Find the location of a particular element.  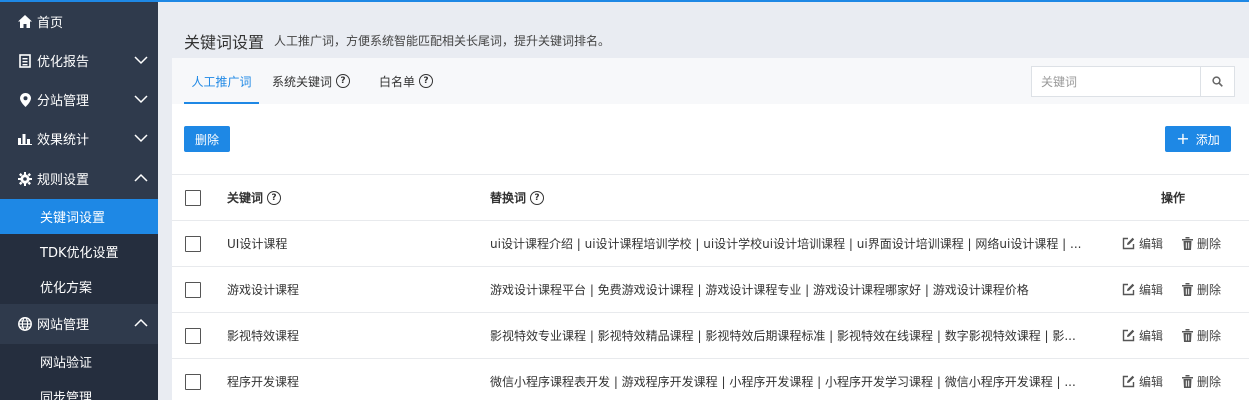

keyword-cell: 影视特效课程 is located at coordinates (263, 336).